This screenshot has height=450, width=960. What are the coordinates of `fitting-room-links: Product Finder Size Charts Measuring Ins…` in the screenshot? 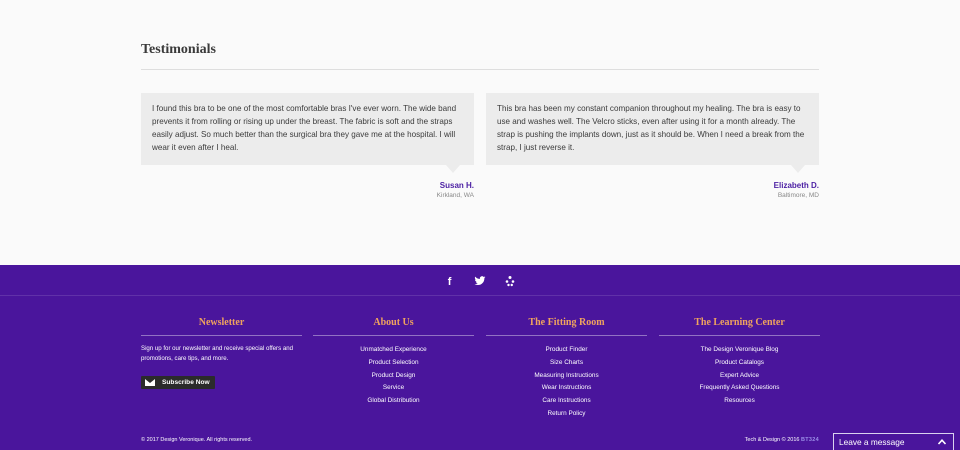 It's located at (566, 382).